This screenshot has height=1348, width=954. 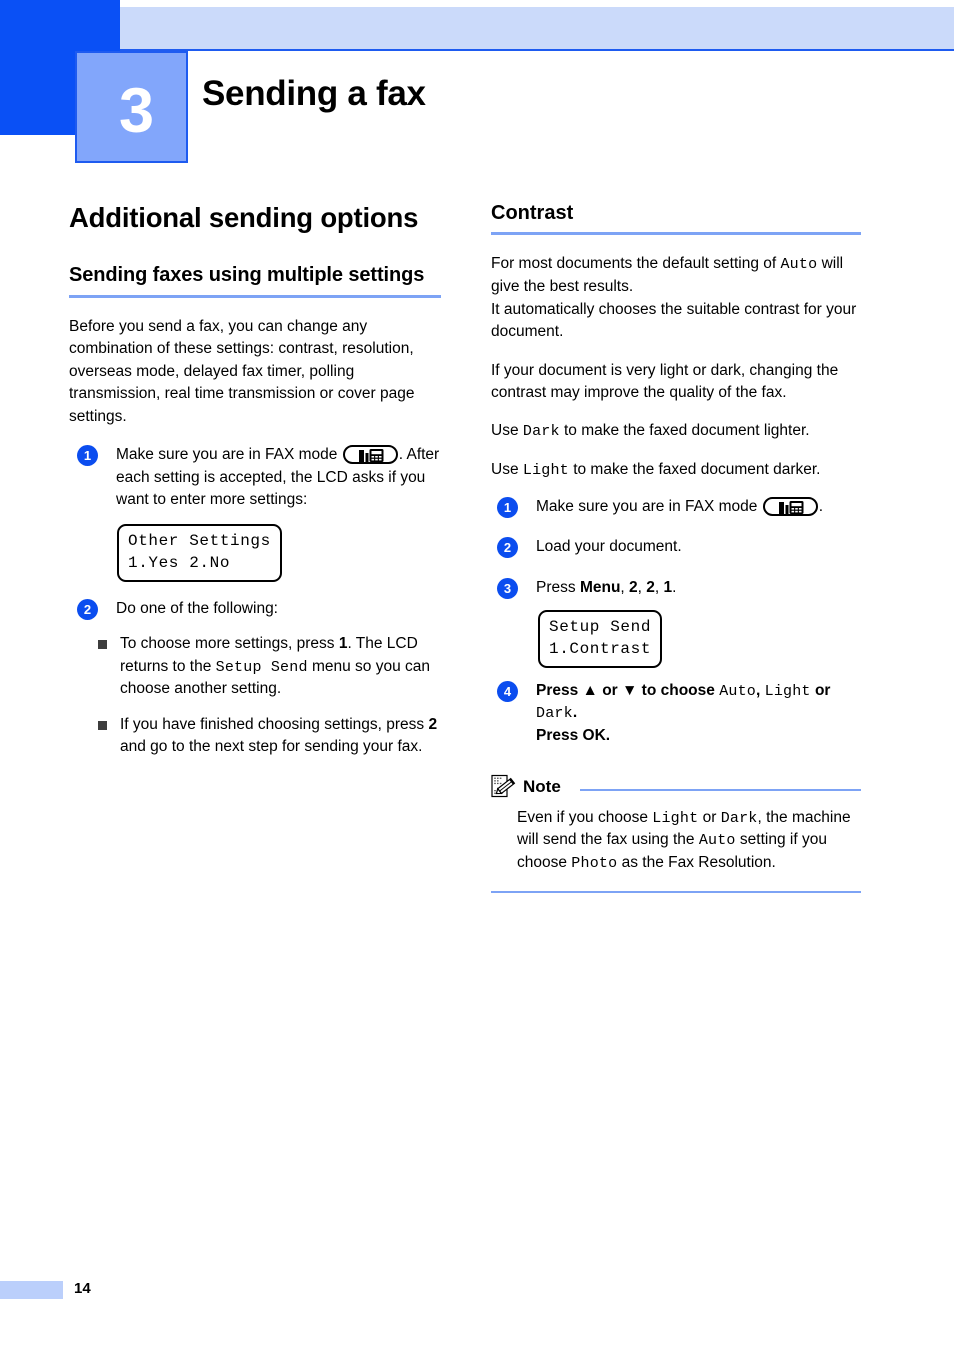 What do you see at coordinates (676, 234) in the screenshot?
I see `contrast-rule` at bounding box center [676, 234].